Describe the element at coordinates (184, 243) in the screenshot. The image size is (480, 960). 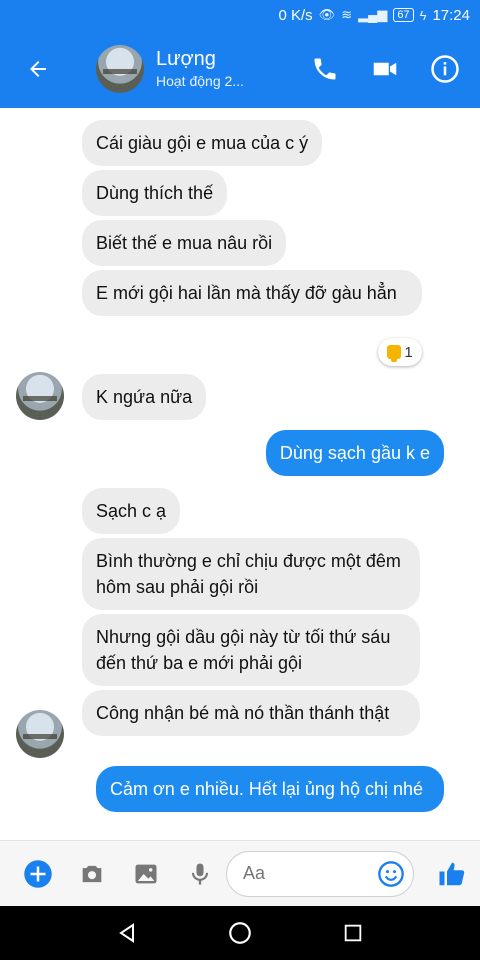
I see `message-incoming: Biết thế e mua nâu rồi` at that location.